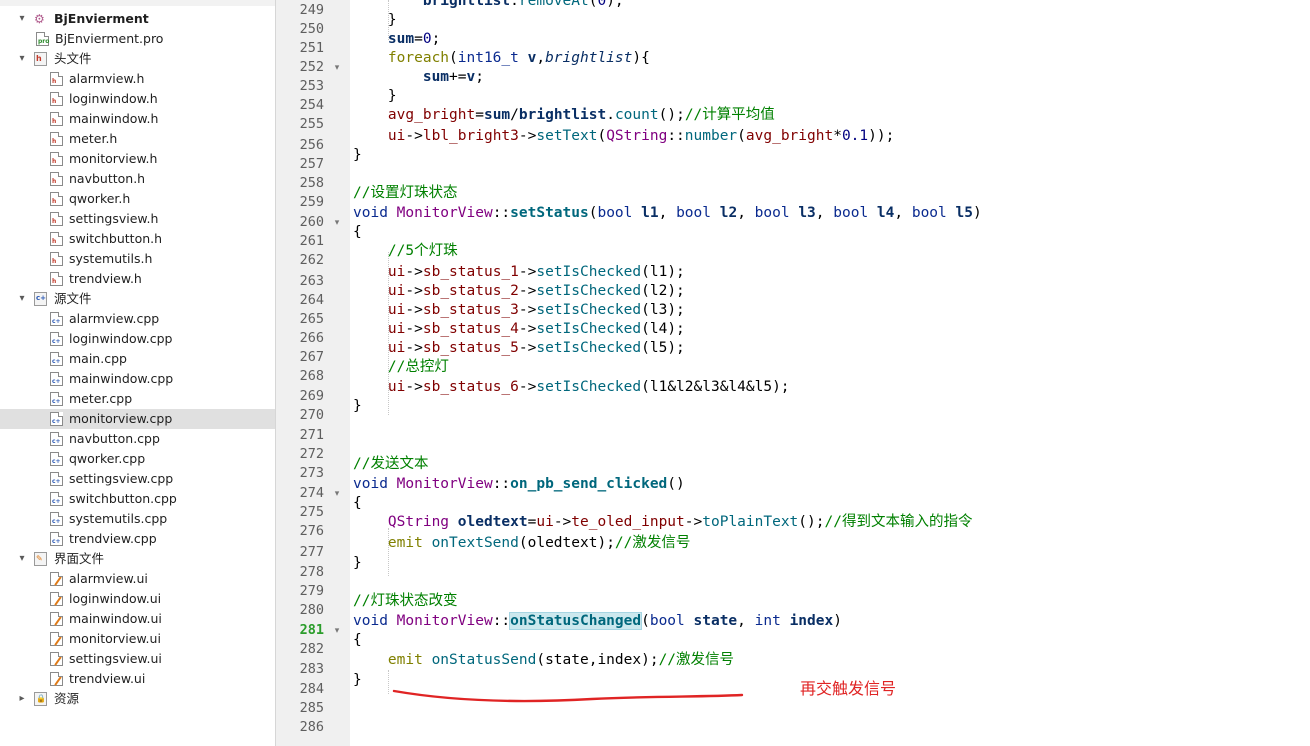 Image resolution: width=1310 pixels, height=746 pixels. What do you see at coordinates (137, 239) in the screenshot?
I see `tree-item-switchbutton-h: h switchbutton.h` at bounding box center [137, 239].